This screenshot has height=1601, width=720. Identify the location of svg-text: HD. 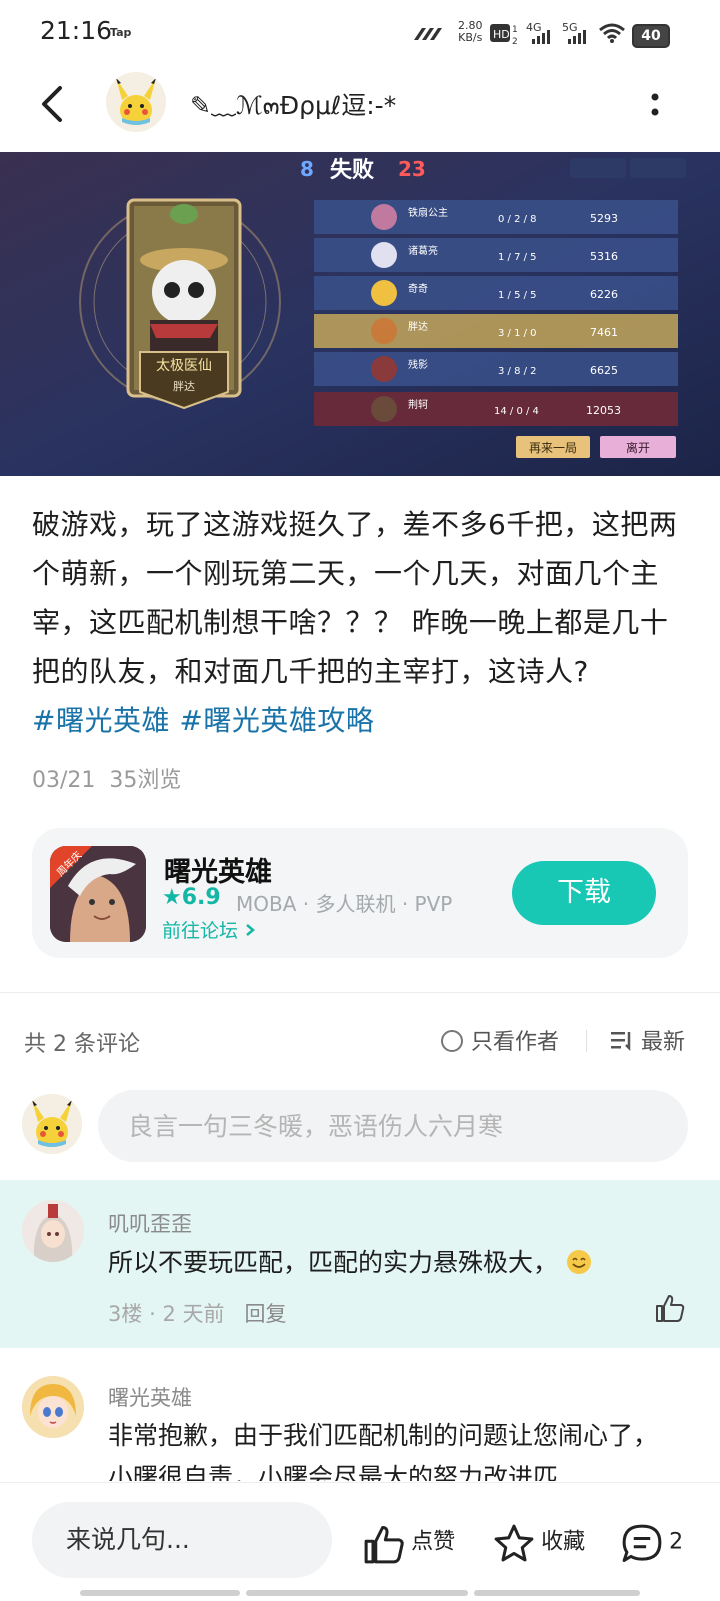
(501, 34).